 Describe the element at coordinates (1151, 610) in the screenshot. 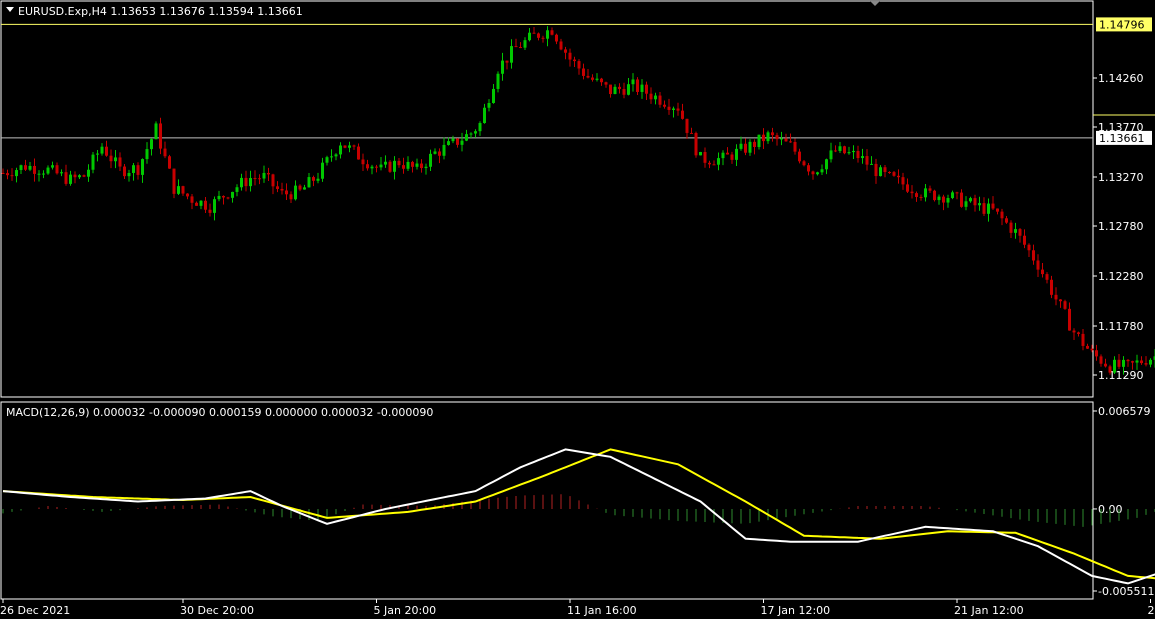

I see `time-tick-label: 27 Jan 08:00` at that location.